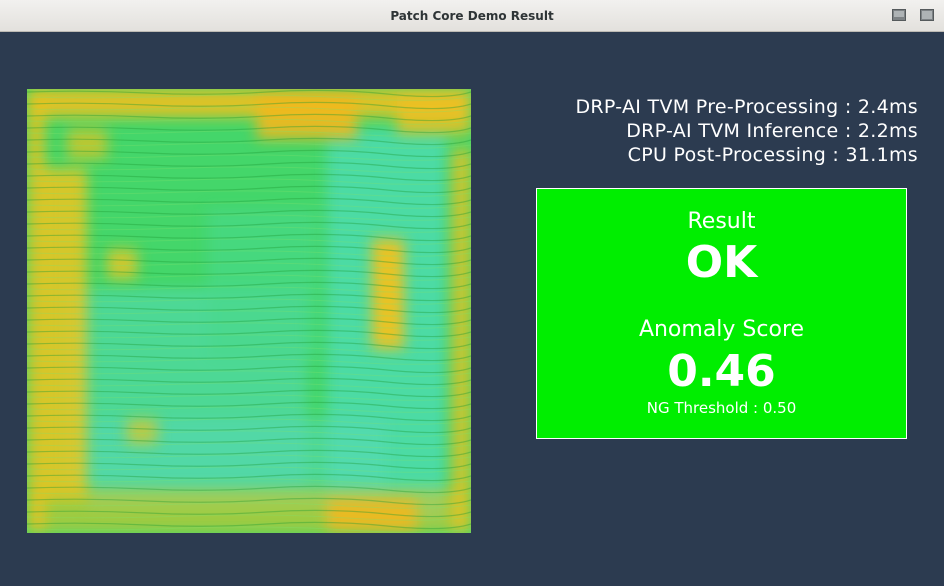 Image resolution: width=944 pixels, height=586 pixels. What do you see at coordinates (721, 329) in the screenshot?
I see `anomaly-score-label: Anomaly Score` at bounding box center [721, 329].